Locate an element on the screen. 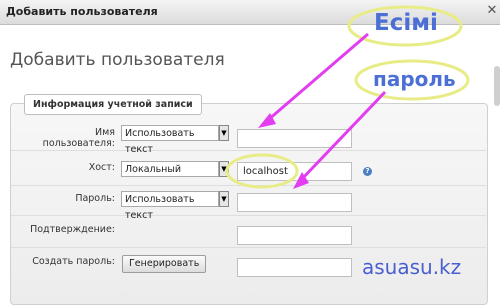 This screenshot has height=305, width=500. watermark: asuasu.kz is located at coordinates (412, 267).